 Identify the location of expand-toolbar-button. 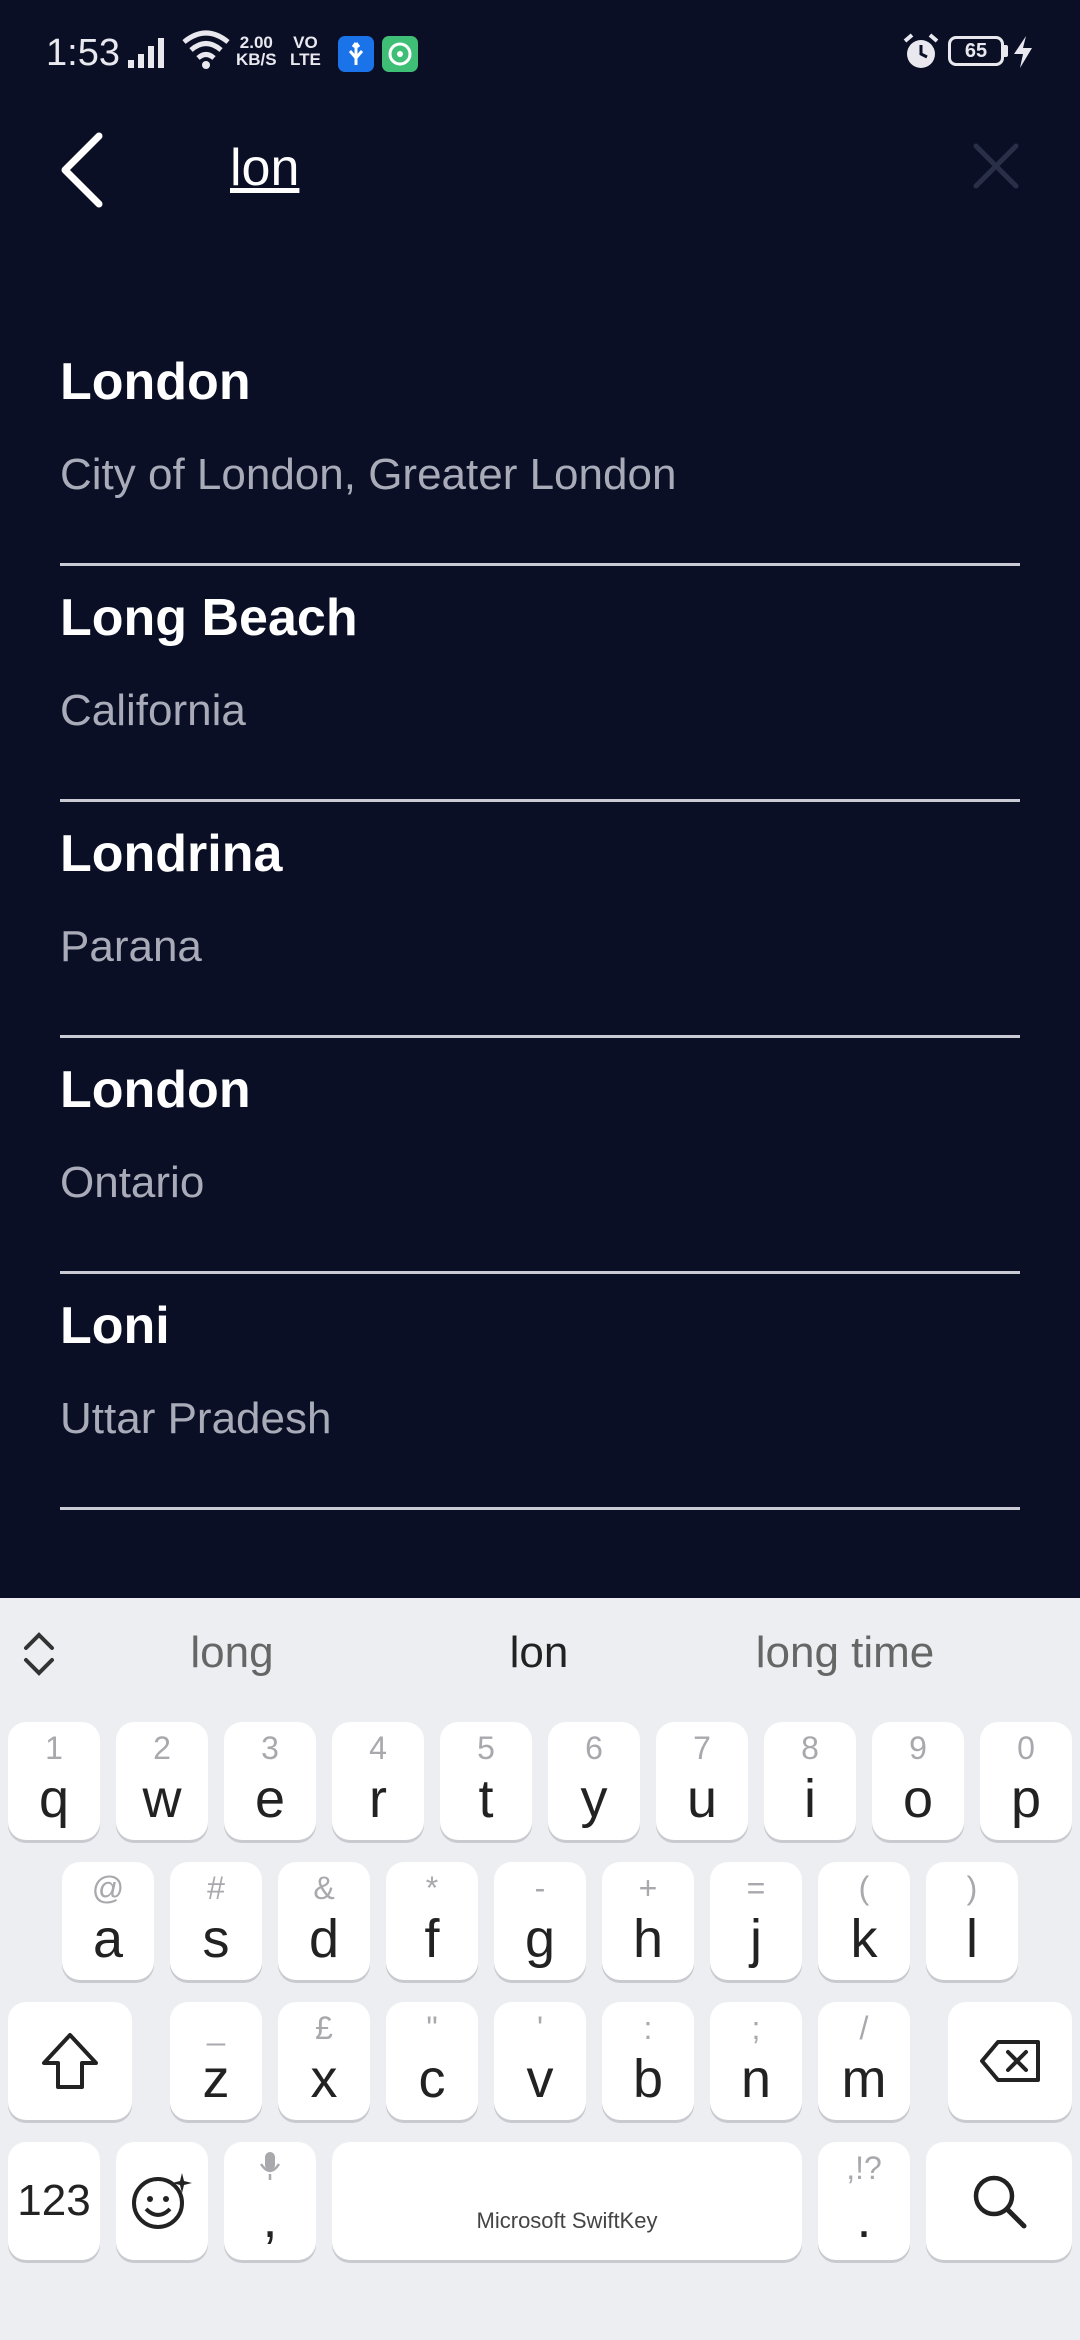
(39, 1654).